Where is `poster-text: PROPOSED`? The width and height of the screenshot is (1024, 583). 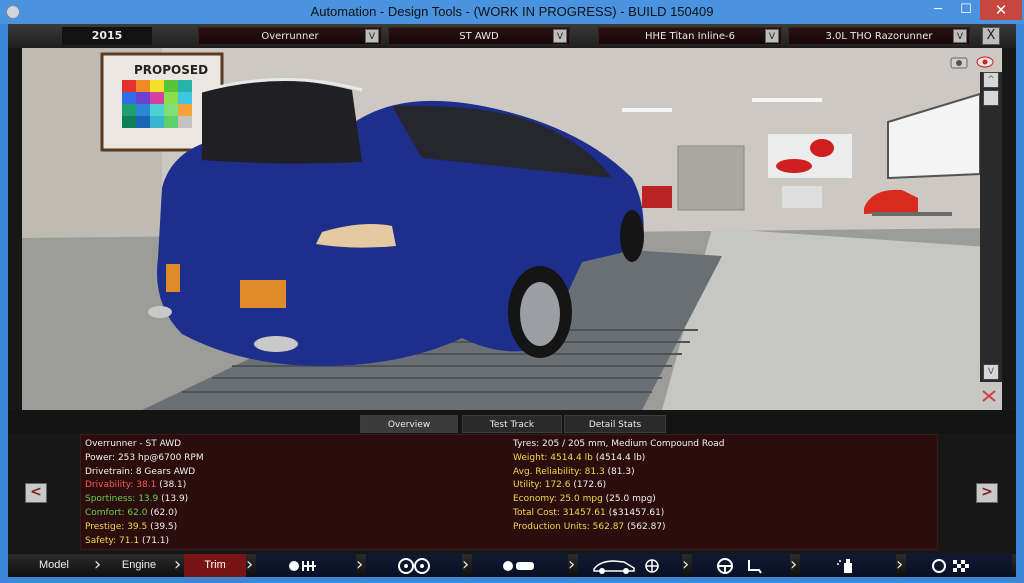 poster-text: PROPOSED is located at coordinates (171, 70).